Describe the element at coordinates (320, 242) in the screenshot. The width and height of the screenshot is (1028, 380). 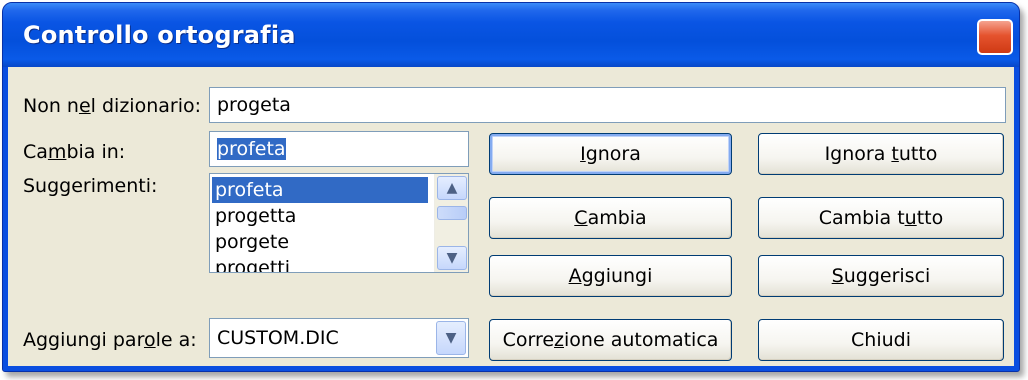
I see `list-item: porgete` at that location.